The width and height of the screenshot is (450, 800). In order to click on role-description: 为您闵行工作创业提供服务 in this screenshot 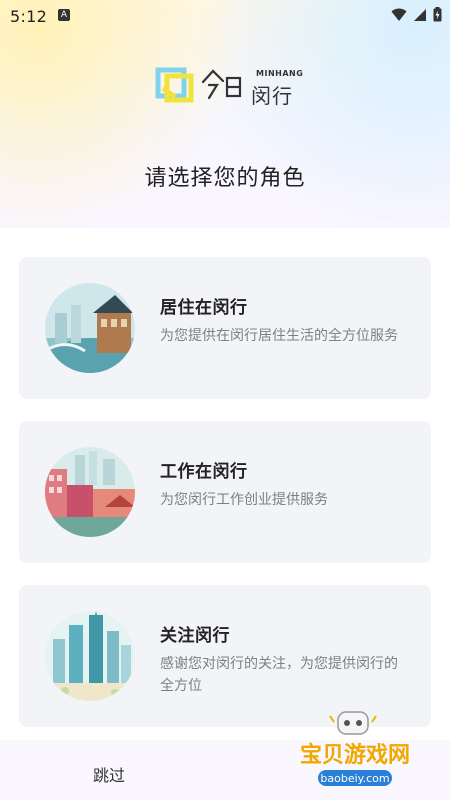, I will do `click(244, 500)`.